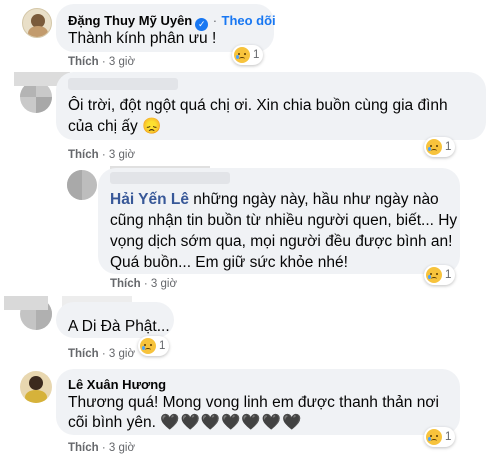 The height and width of the screenshot is (459, 500). Describe the element at coordinates (149, 199) in the screenshot. I see `mention-link: Hải Yến Lê` at that location.